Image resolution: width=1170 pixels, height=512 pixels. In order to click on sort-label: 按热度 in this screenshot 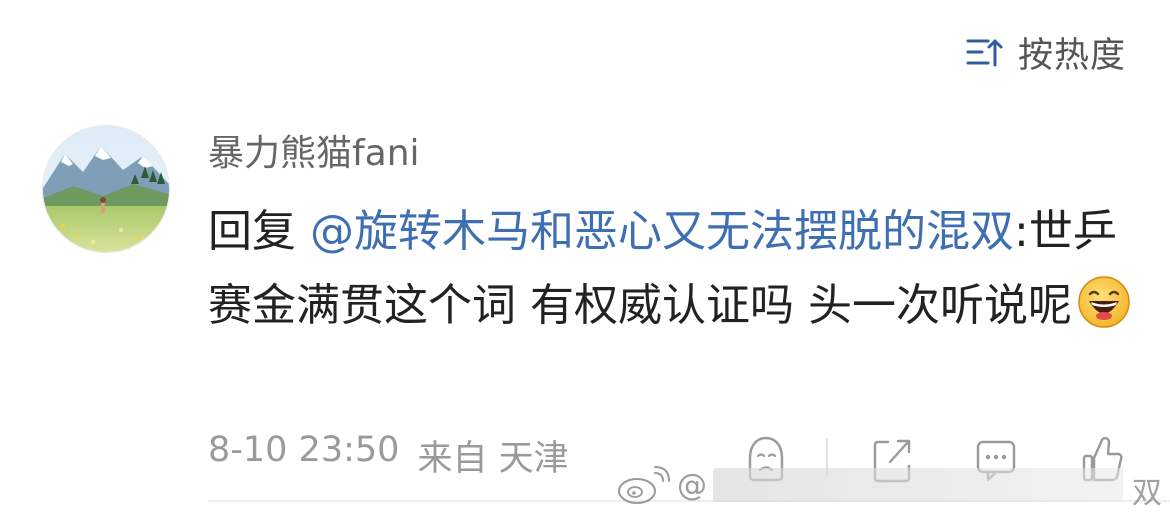, I will do `click(1071, 55)`.